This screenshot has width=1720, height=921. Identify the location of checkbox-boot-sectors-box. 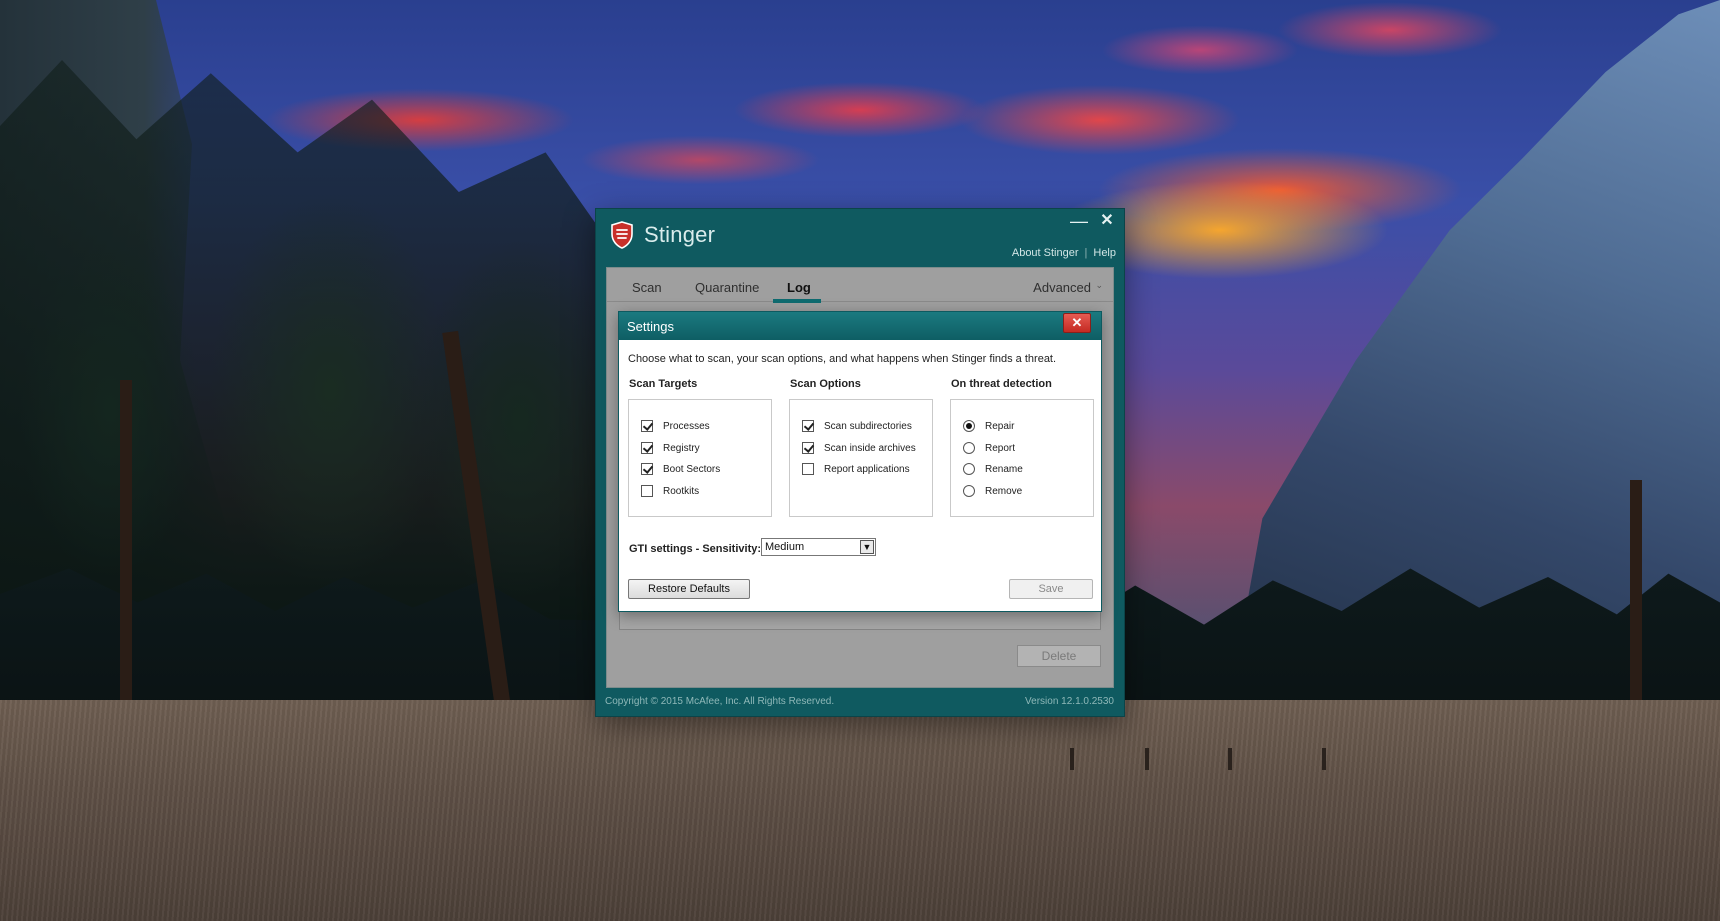
(647, 469).